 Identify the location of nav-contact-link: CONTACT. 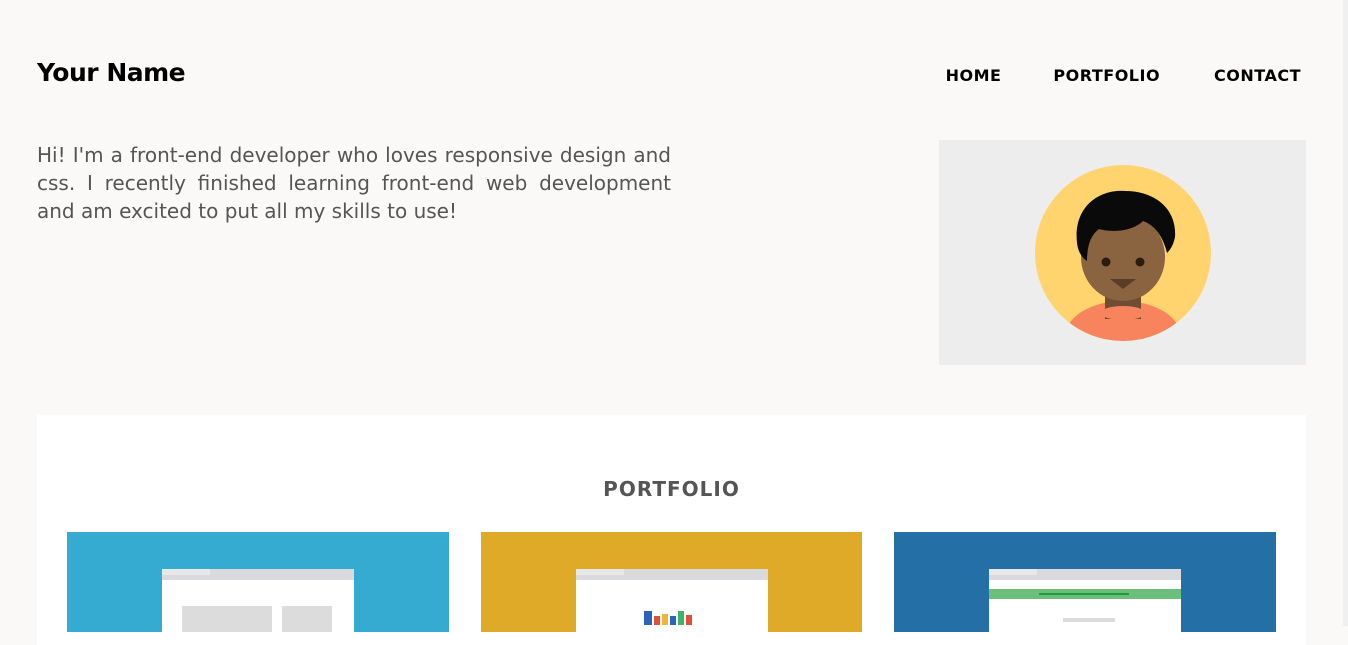
(1257, 75).